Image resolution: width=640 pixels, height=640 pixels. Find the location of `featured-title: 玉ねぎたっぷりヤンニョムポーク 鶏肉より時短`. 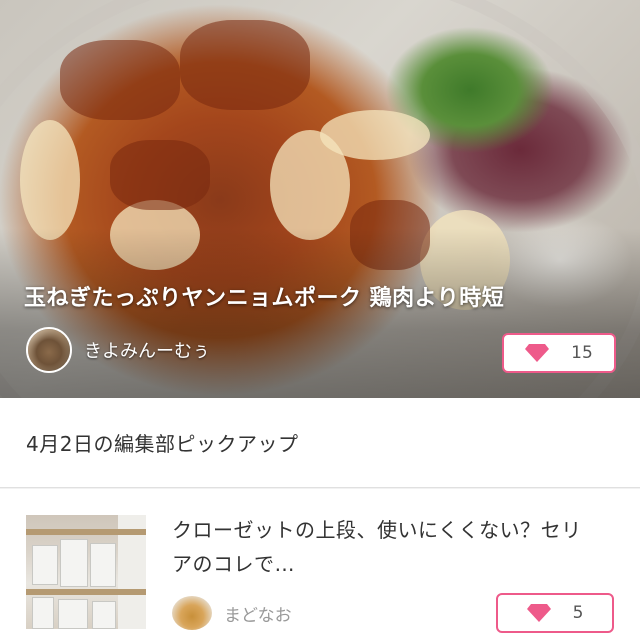

featured-title: 玉ねぎたっぷりヤンニョムポーク 鶏肉より時短 is located at coordinates (324, 296).